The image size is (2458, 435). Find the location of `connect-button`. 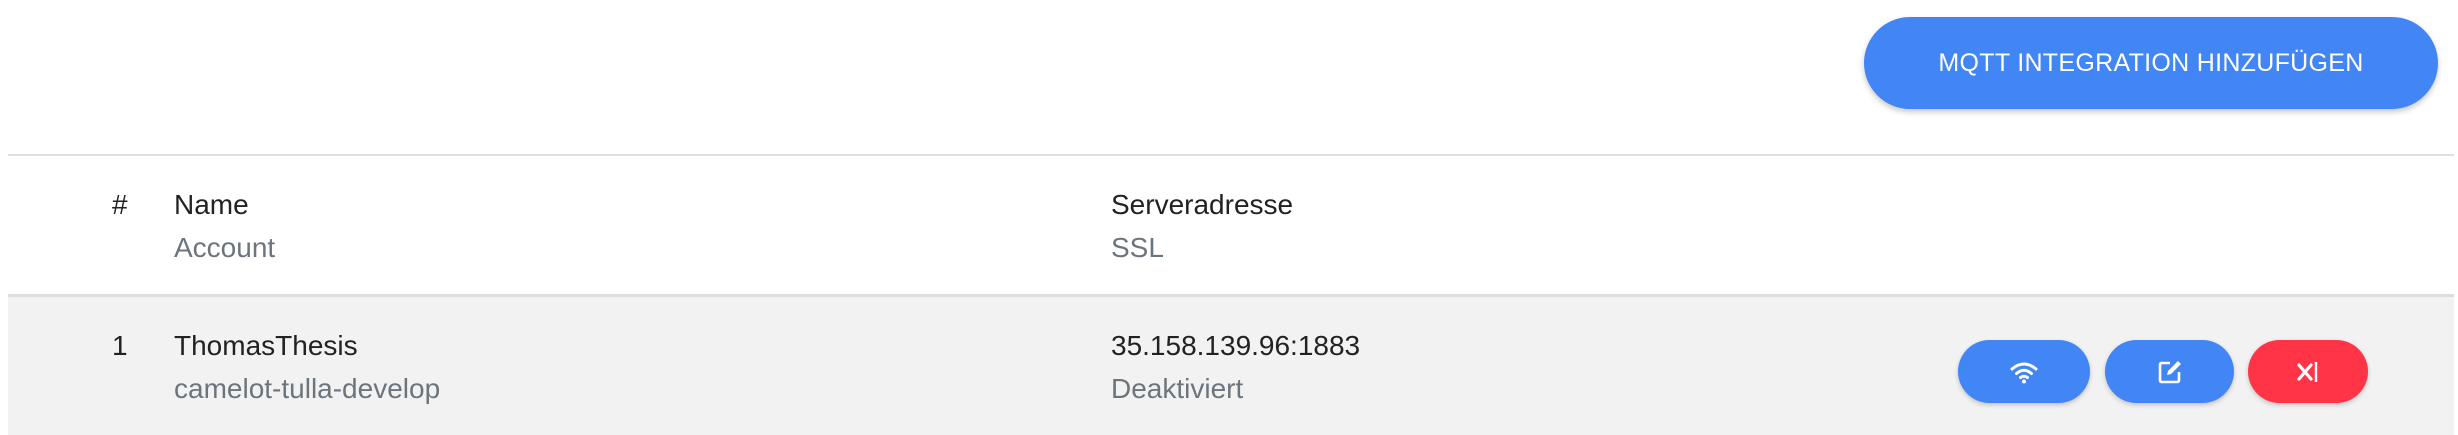

connect-button is located at coordinates (2024, 371).